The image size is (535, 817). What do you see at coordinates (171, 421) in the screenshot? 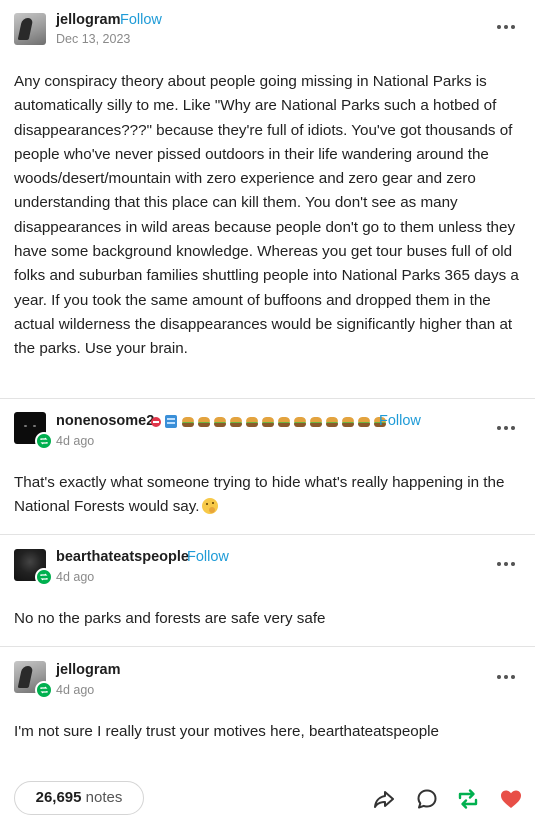
I see `blue-badge-icon` at bounding box center [171, 421].